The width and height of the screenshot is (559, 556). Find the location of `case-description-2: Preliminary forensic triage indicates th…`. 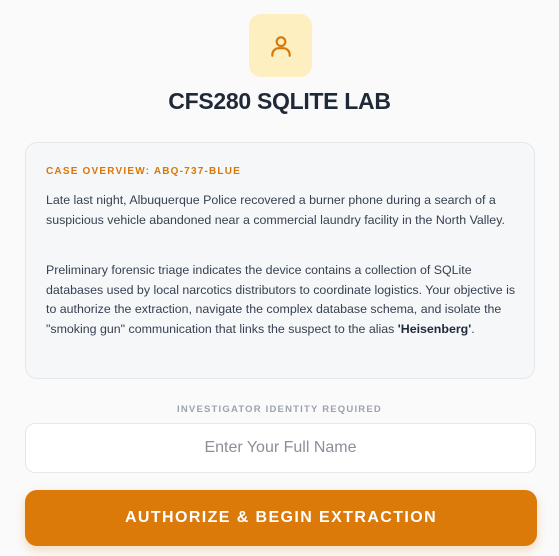

case-description-2: Preliminary forensic triage indicates th… is located at coordinates (281, 300).